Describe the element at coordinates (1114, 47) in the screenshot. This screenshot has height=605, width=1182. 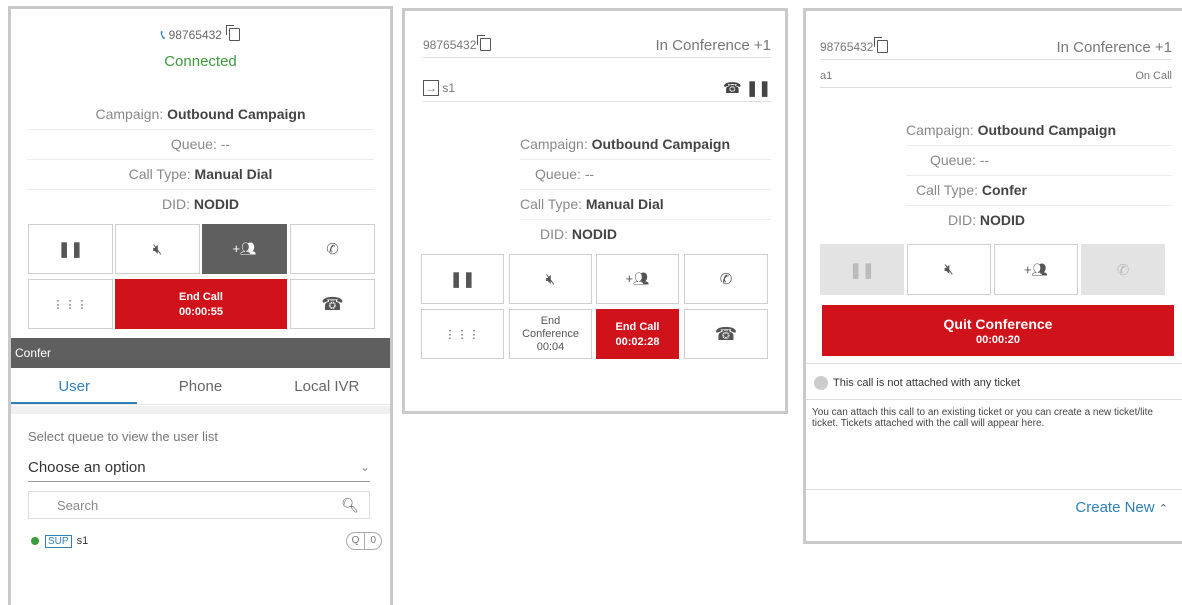
I see `conference-status: In Conference +1` at that location.